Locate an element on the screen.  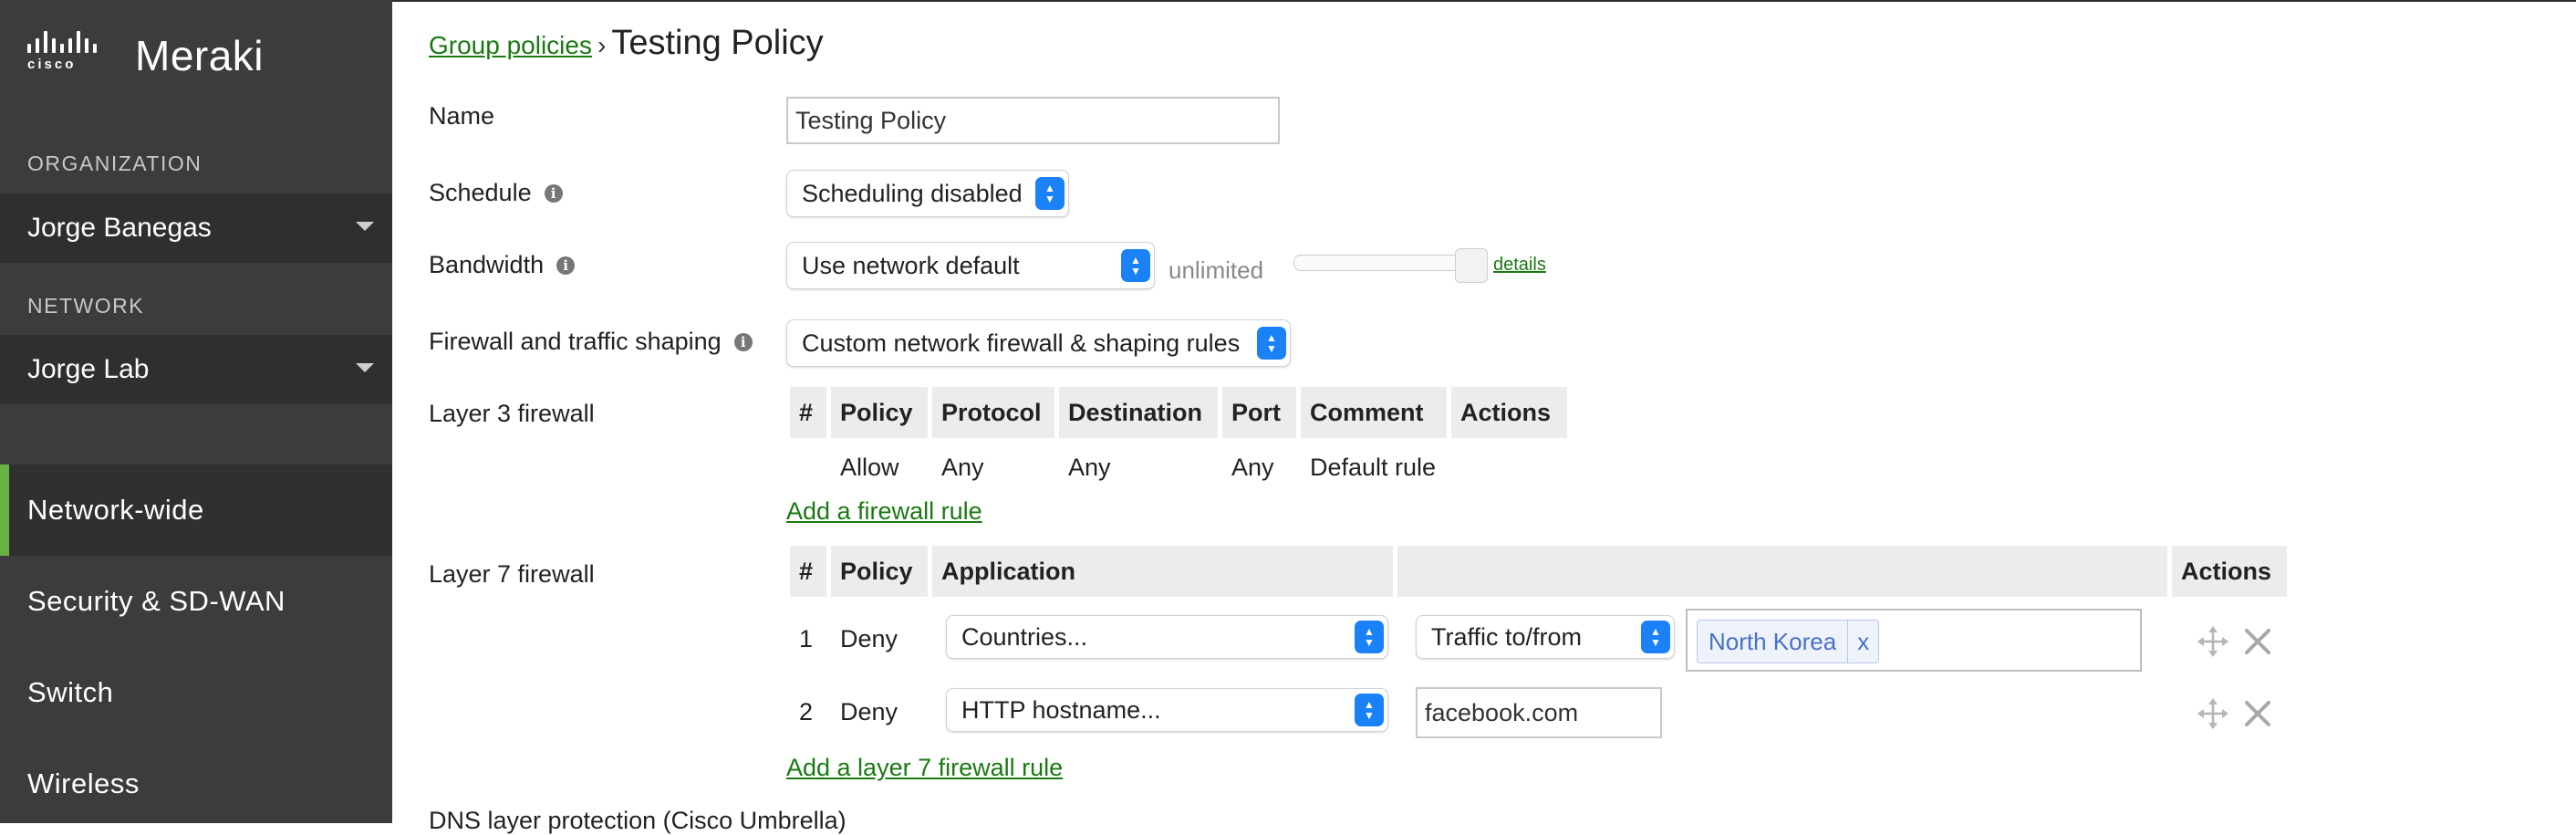
l7-cell-num: 2 is located at coordinates (806, 711).